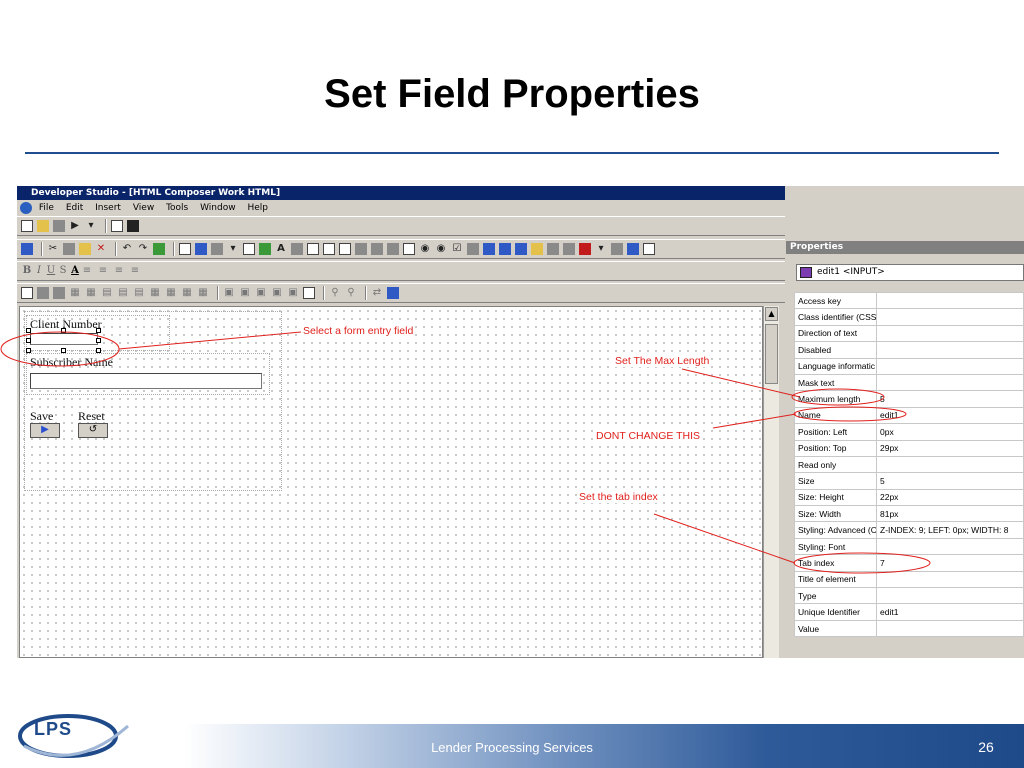  Describe the element at coordinates (60, 349) in the screenshot. I see `highlight-ellipse-client-number` at that location.